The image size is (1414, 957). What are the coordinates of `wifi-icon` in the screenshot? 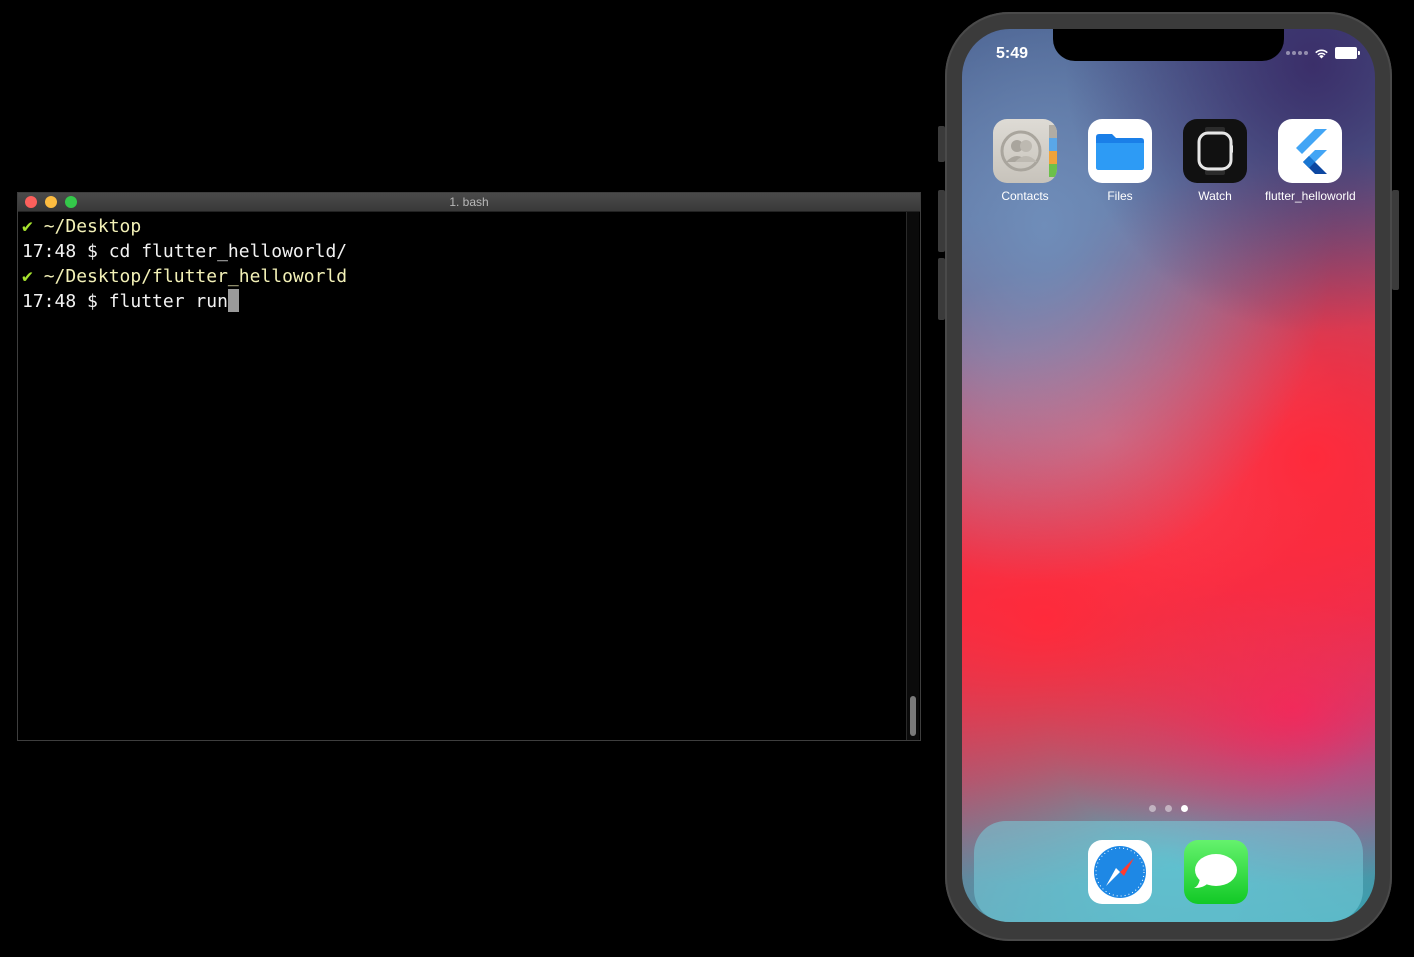 It's located at (1321, 53).